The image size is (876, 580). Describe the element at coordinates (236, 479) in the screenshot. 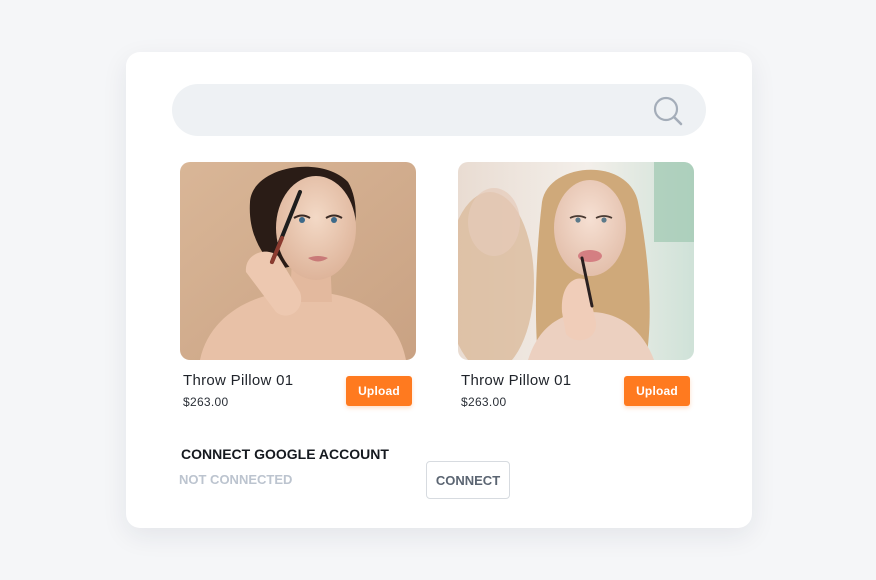

I see `connection-status: NOT CONNECTED` at that location.